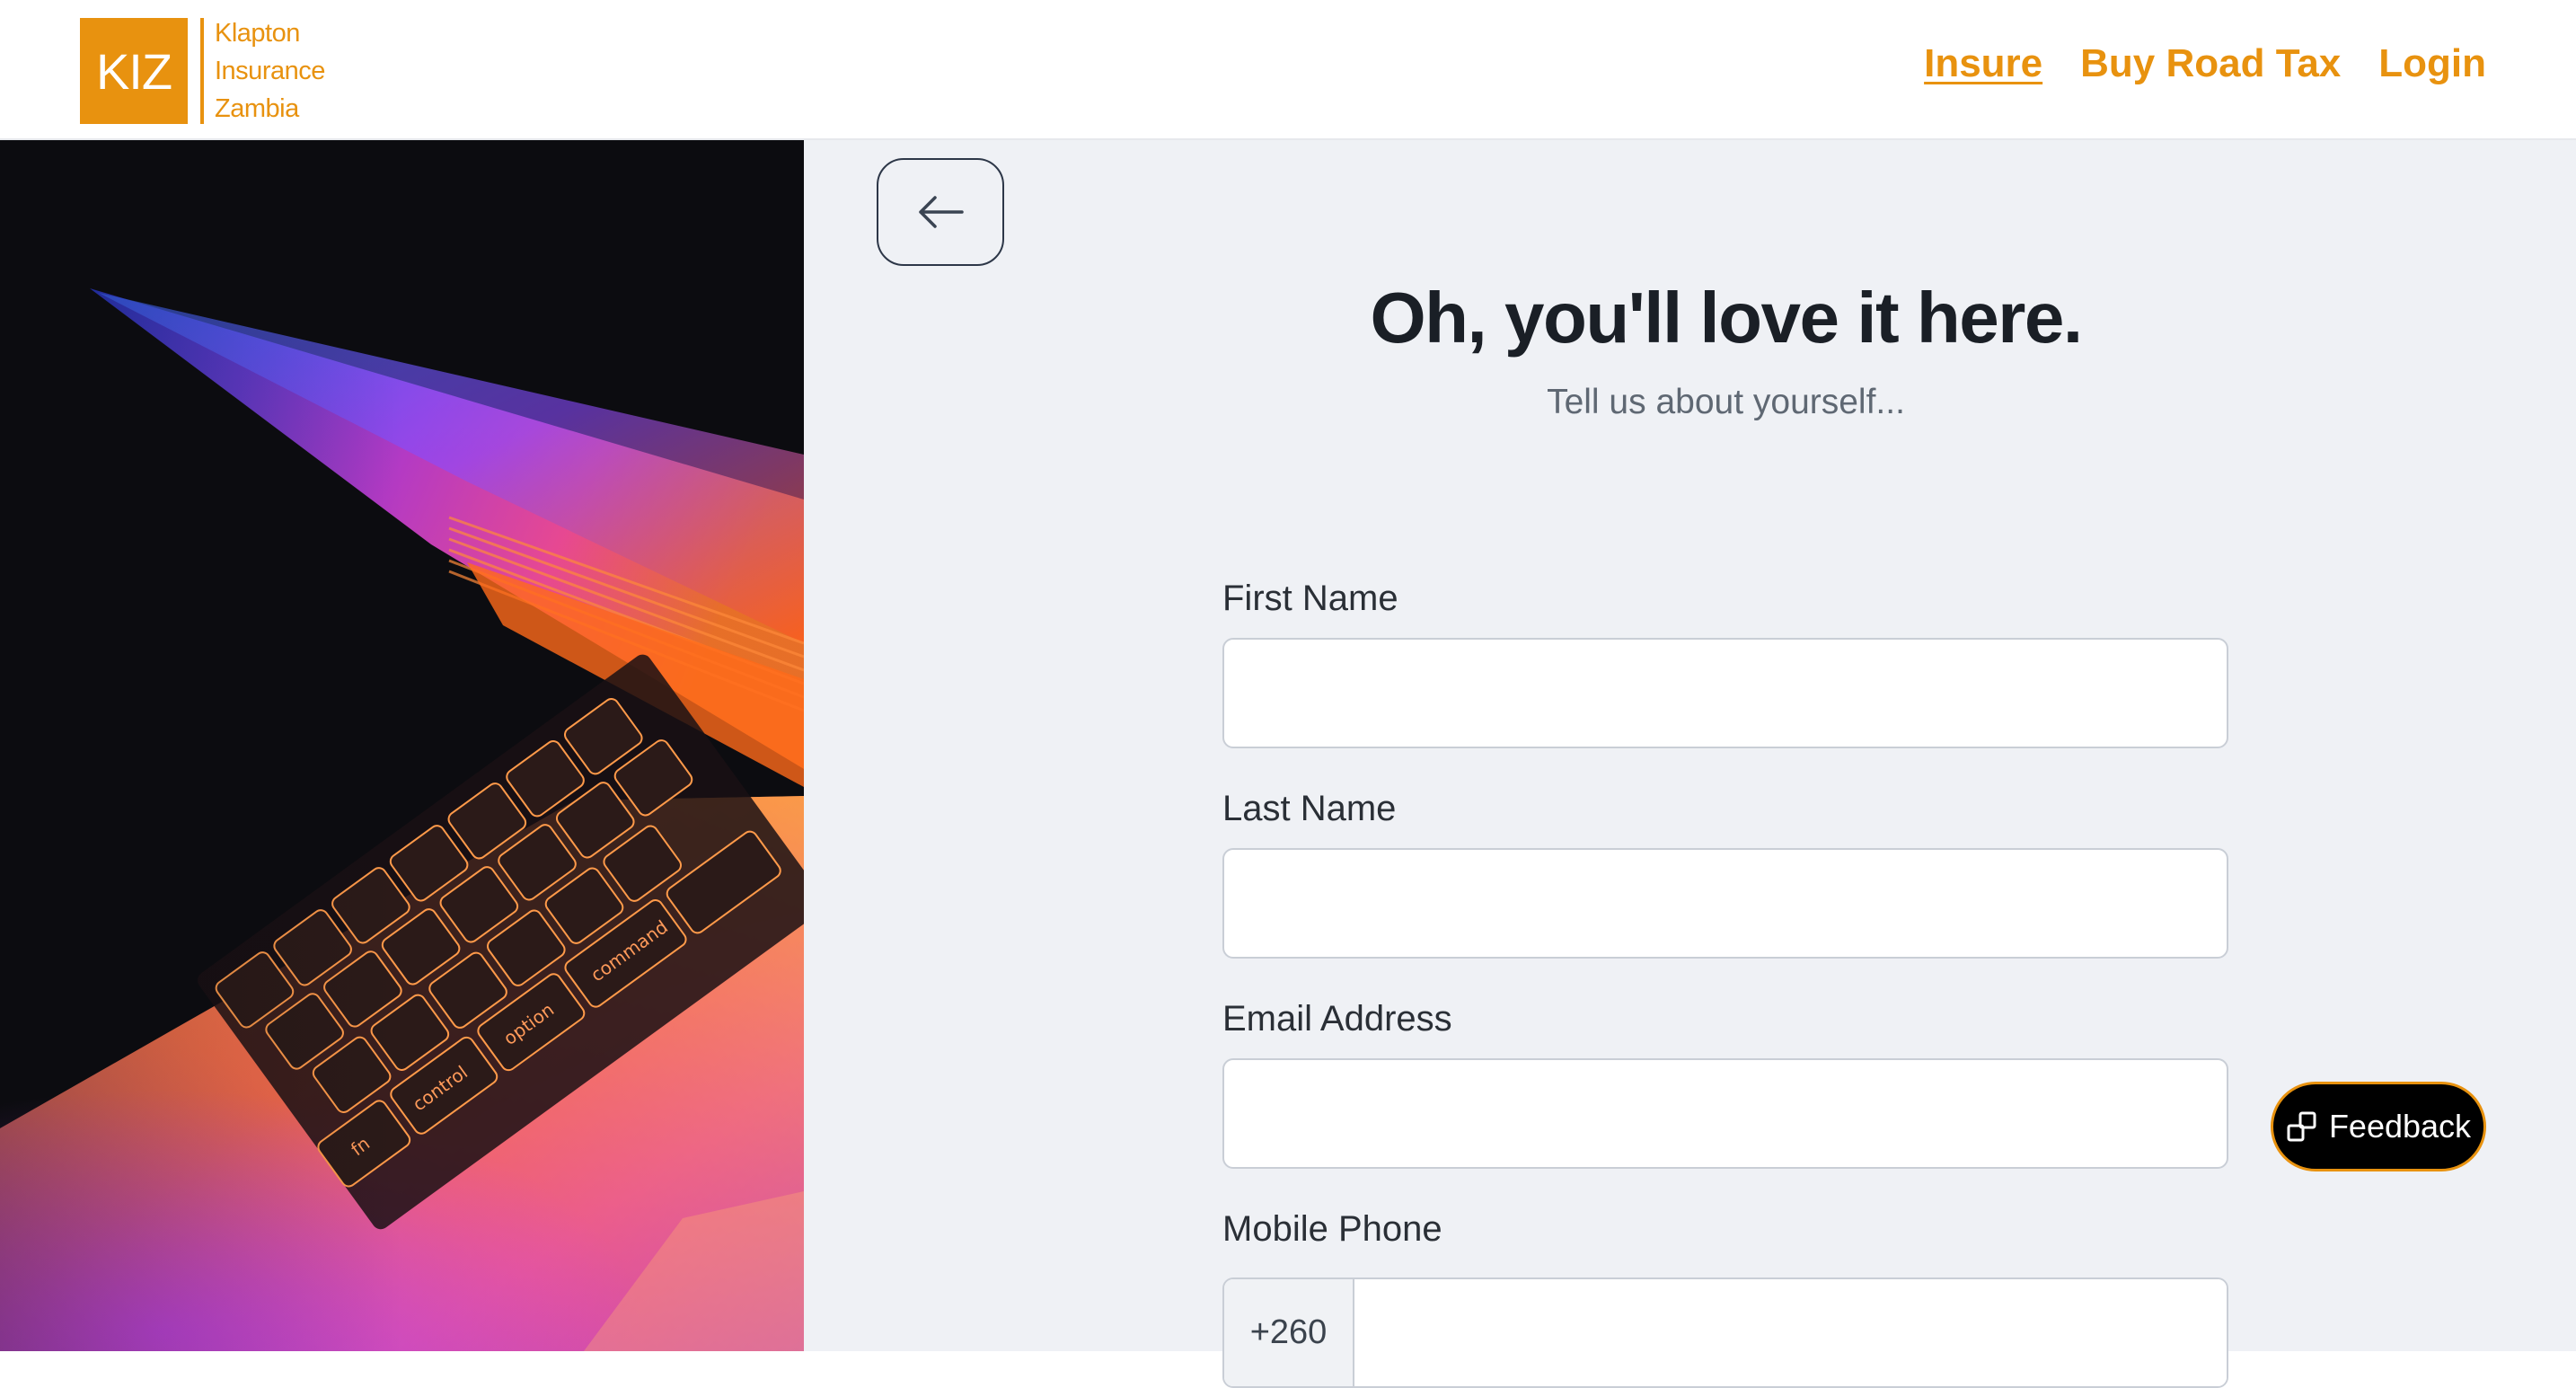  What do you see at coordinates (1289, 1332) in the screenshot?
I see `country-code-prefix: +260` at bounding box center [1289, 1332].